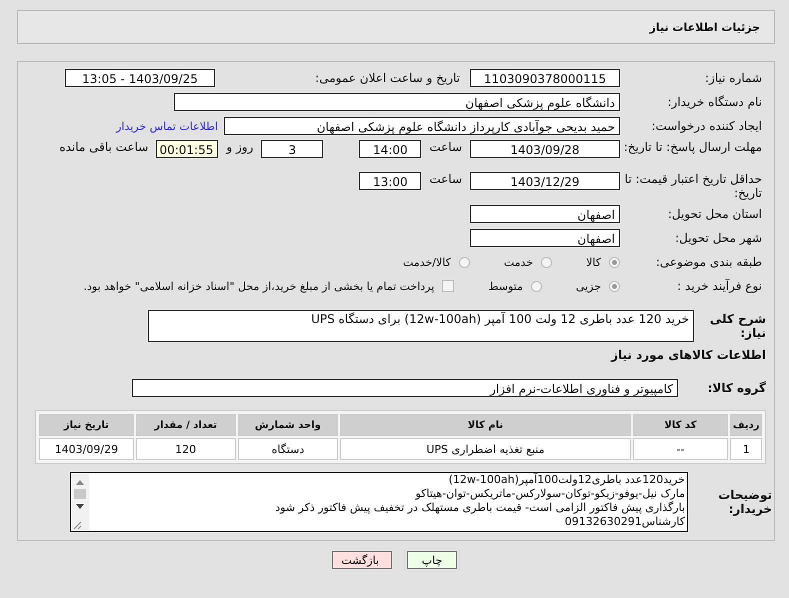 The width and height of the screenshot is (789, 598). What do you see at coordinates (693, 186) in the screenshot?
I see `field-label: حداقل تاریخ اعتبار قیمت: تا تاریخ:` at bounding box center [693, 186].